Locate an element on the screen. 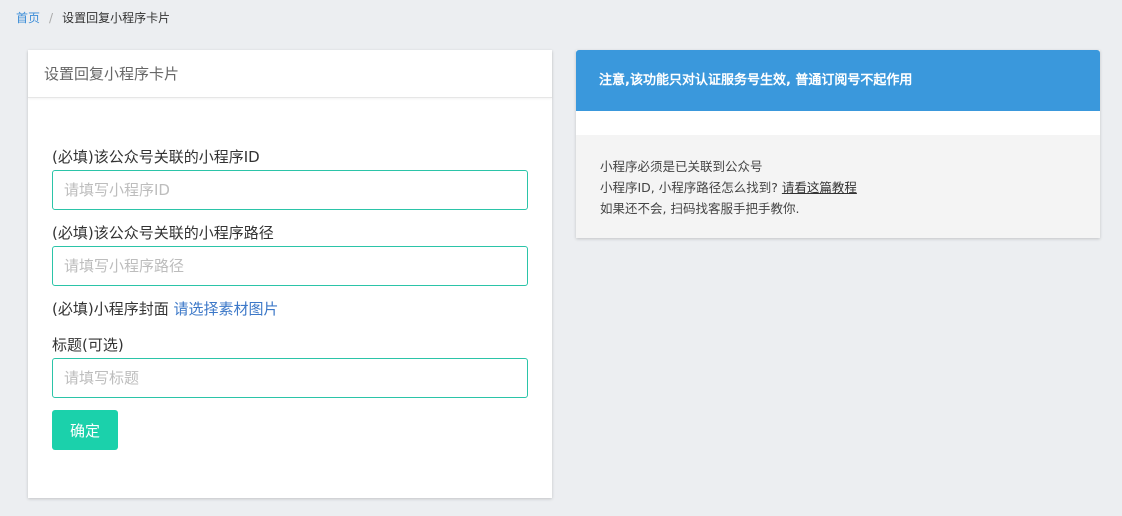 The width and height of the screenshot is (1122, 516). breadcrumb-current: 设置回复小程序卡片 is located at coordinates (116, 18).